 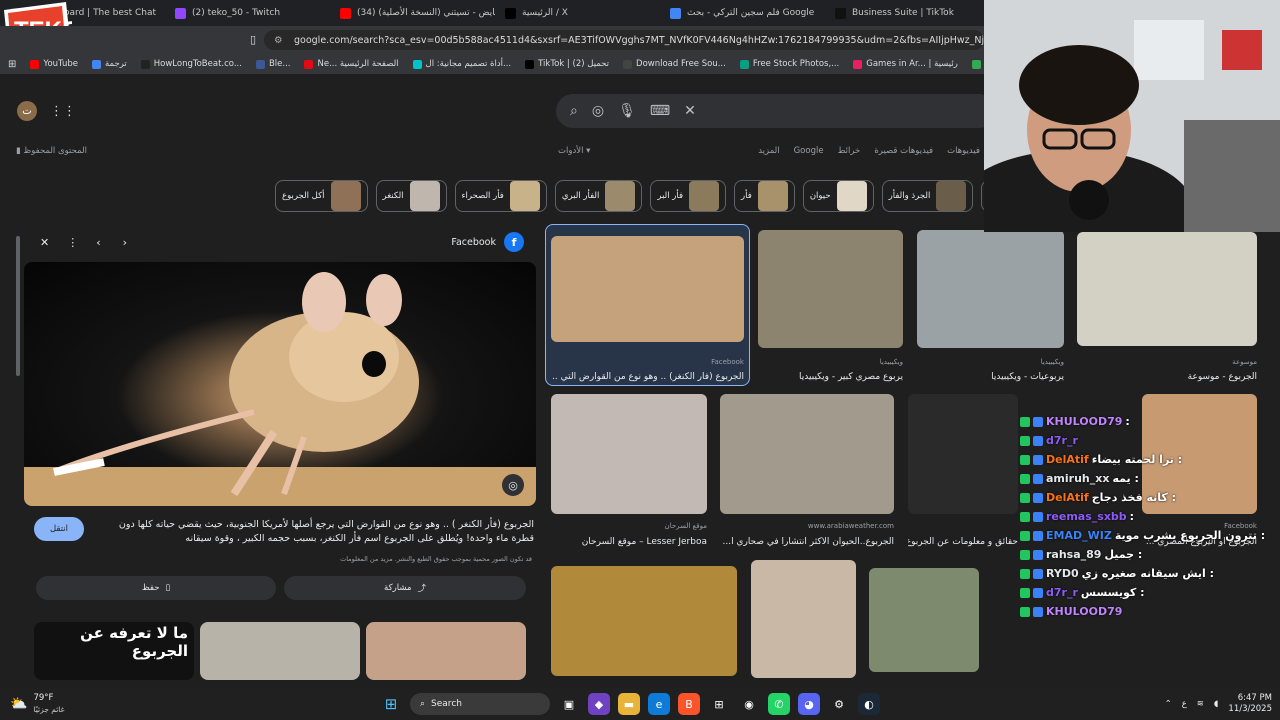 I want to click on bookmark-item: YouTube, so click(x=54, y=64).